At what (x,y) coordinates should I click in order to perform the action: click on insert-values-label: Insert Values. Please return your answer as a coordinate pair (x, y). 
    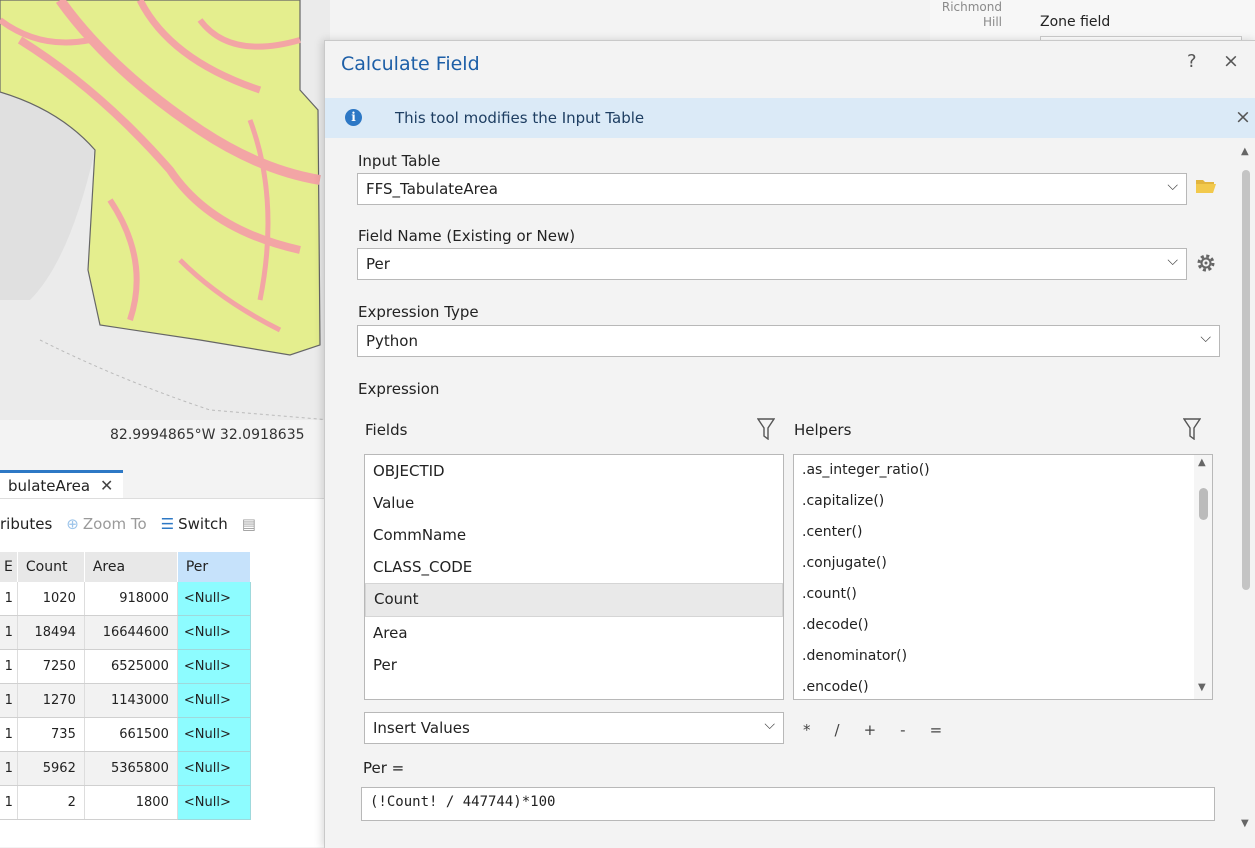
    Looking at the image, I should click on (421, 728).